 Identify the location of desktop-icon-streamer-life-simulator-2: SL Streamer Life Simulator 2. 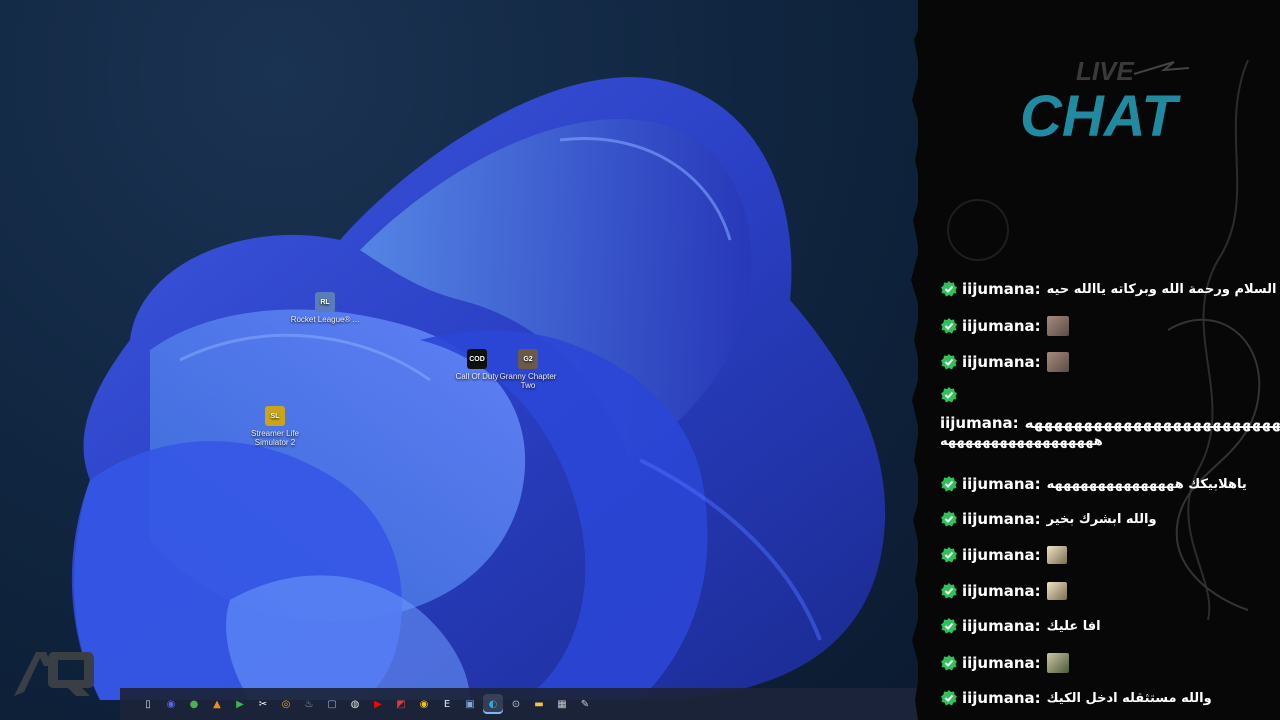
(275, 426).